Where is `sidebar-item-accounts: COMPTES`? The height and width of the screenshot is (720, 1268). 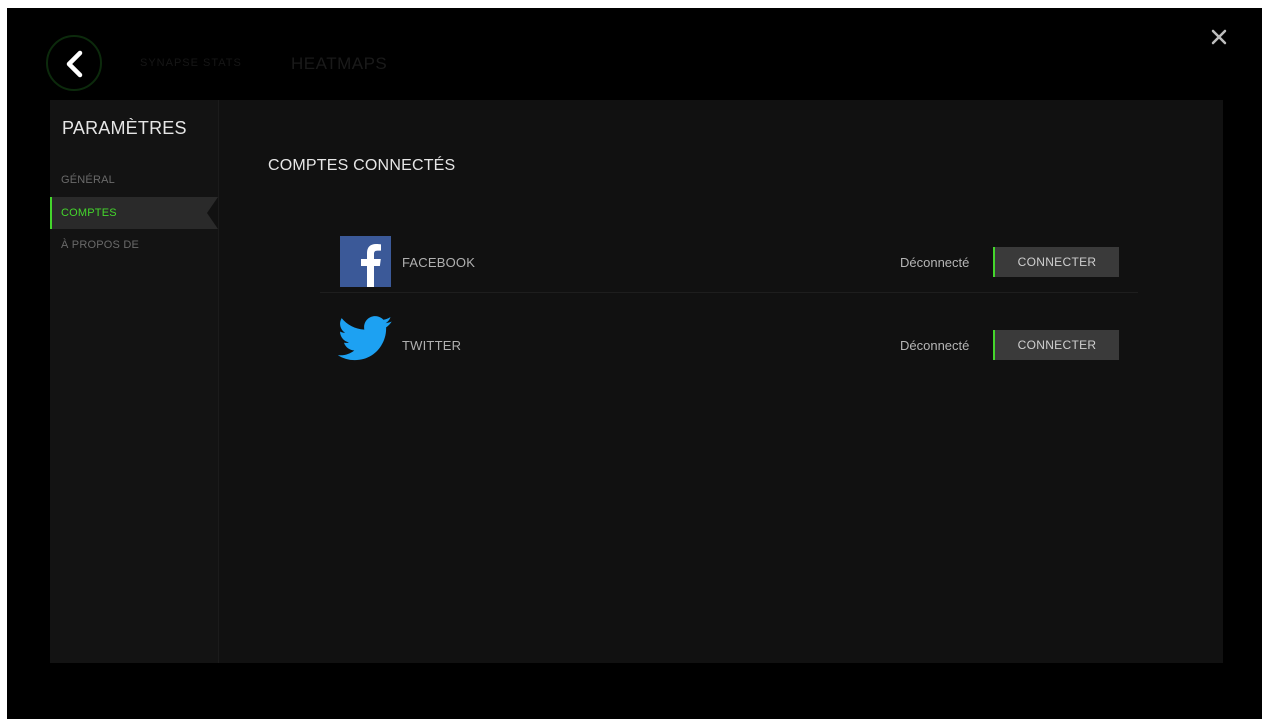 sidebar-item-accounts: COMPTES is located at coordinates (134, 213).